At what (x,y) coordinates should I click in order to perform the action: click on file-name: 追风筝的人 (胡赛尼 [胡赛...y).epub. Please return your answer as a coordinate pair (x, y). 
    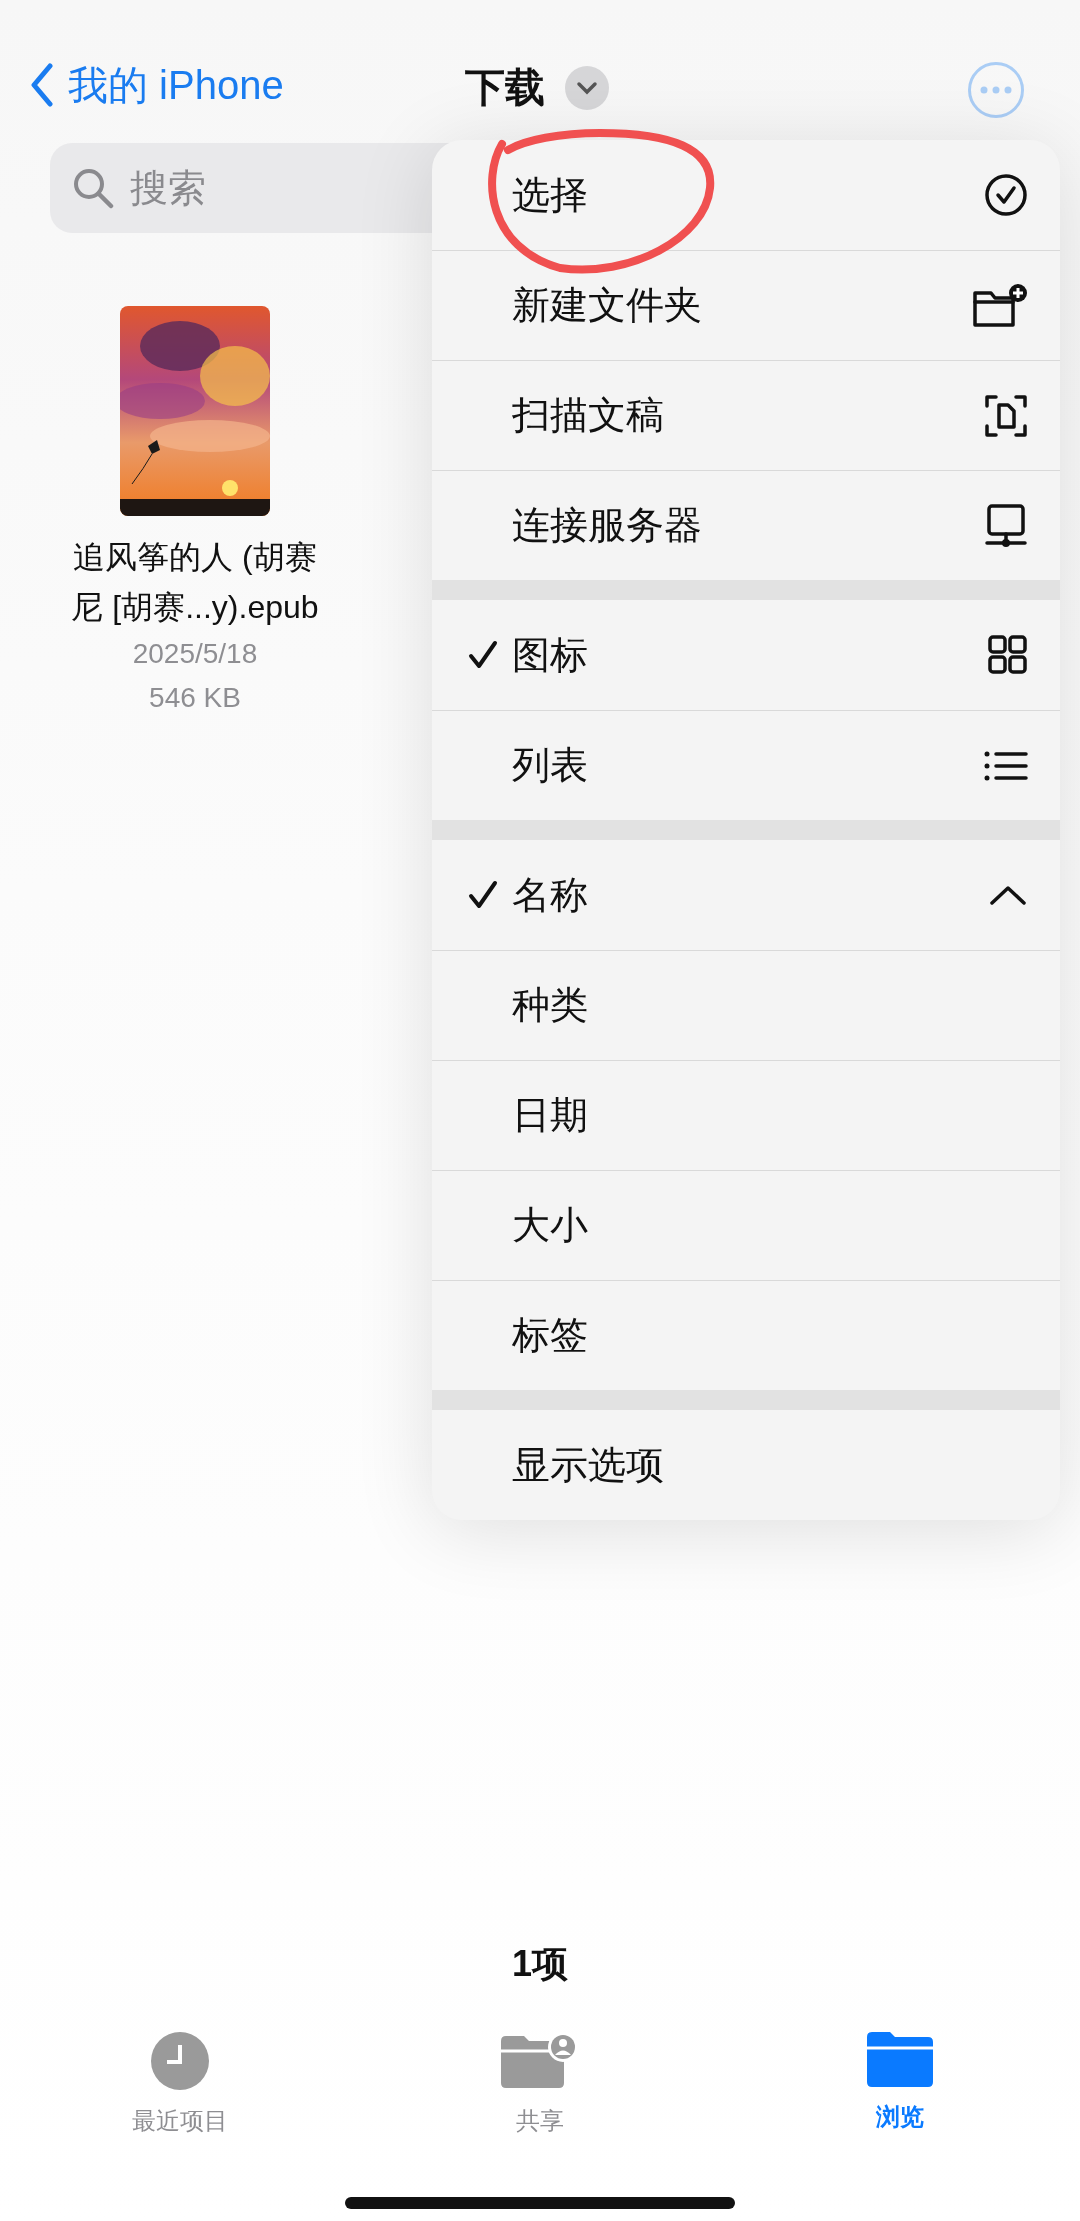
    Looking at the image, I should click on (195, 582).